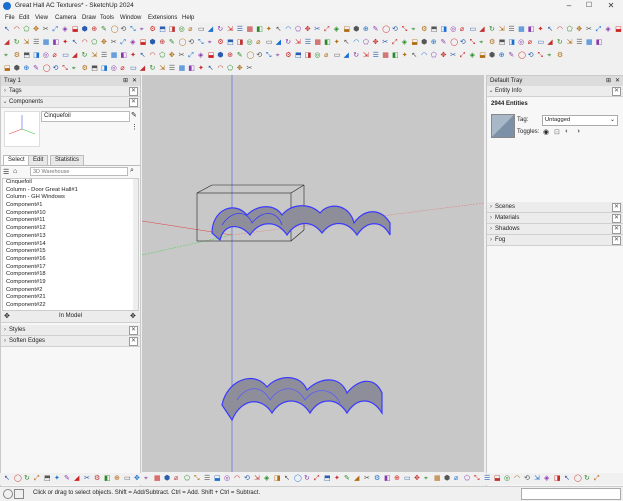 This screenshot has width=623, height=501. I want to click on list-item: Cinquefoil, so click(70, 183).